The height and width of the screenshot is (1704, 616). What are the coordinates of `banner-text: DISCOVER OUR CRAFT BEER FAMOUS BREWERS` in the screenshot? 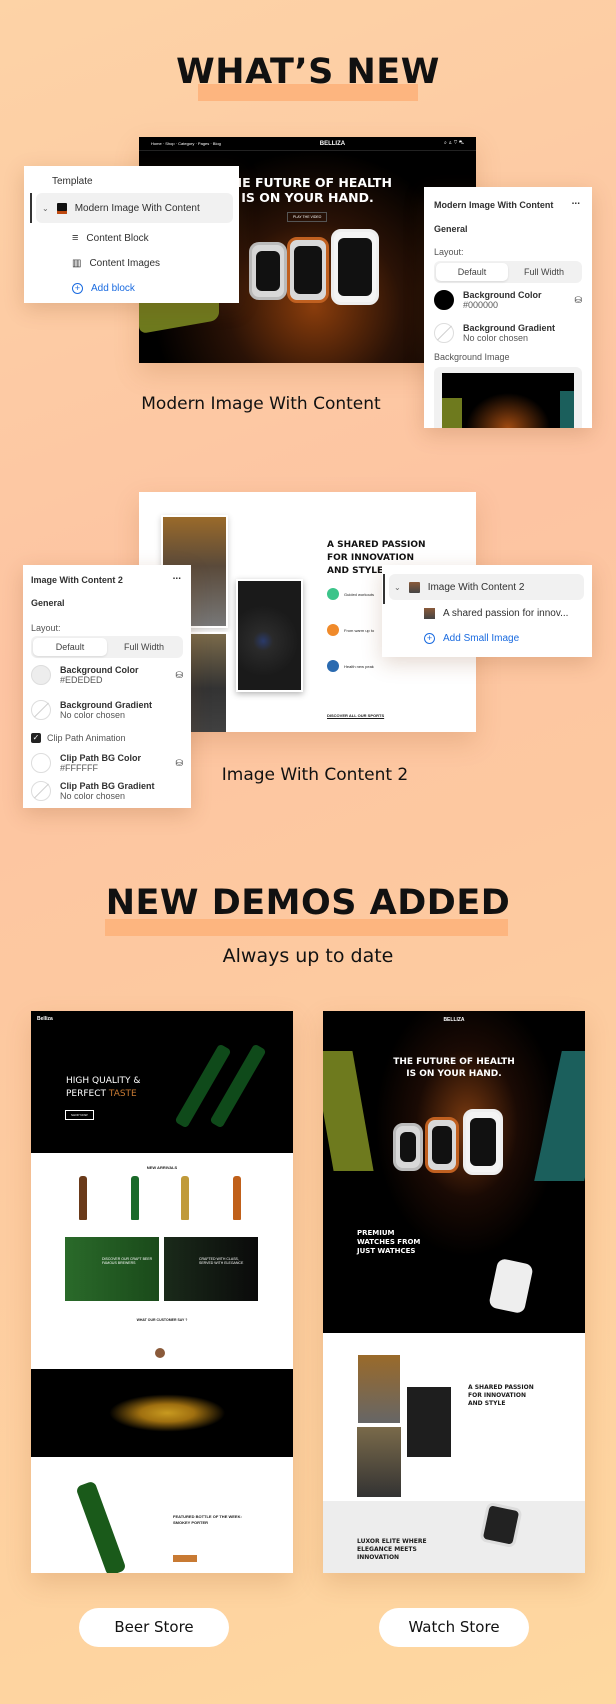 It's located at (127, 1261).